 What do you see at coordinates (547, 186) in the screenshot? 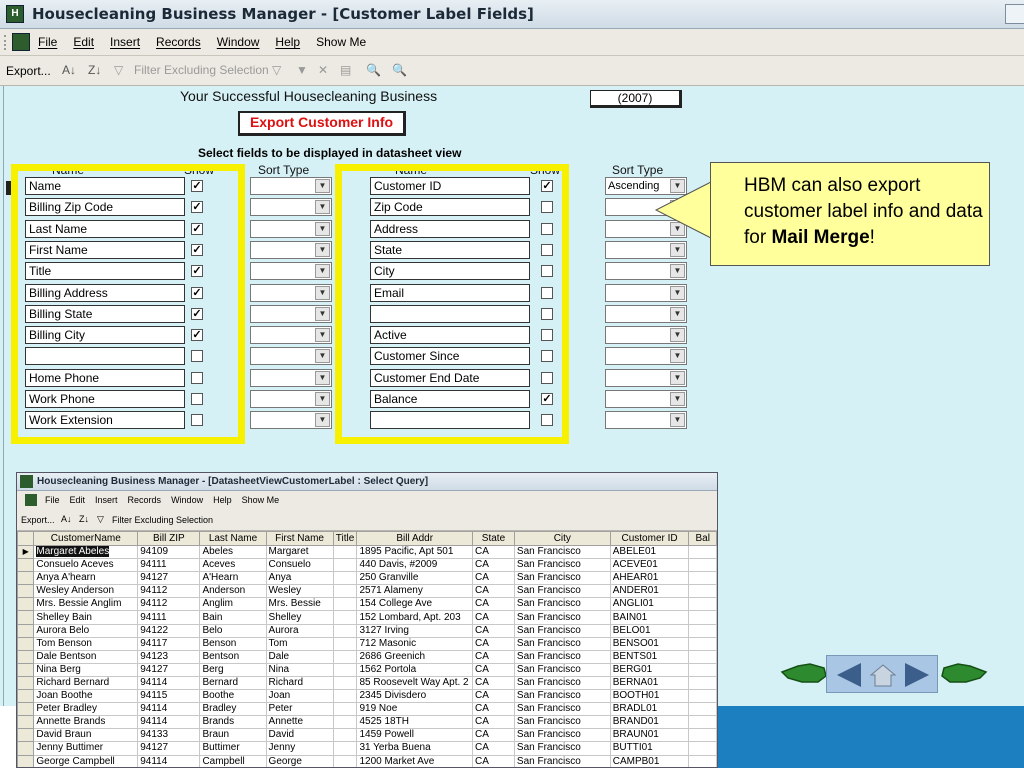
I see `right-show-checkbox: ✓` at bounding box center [547, 186].